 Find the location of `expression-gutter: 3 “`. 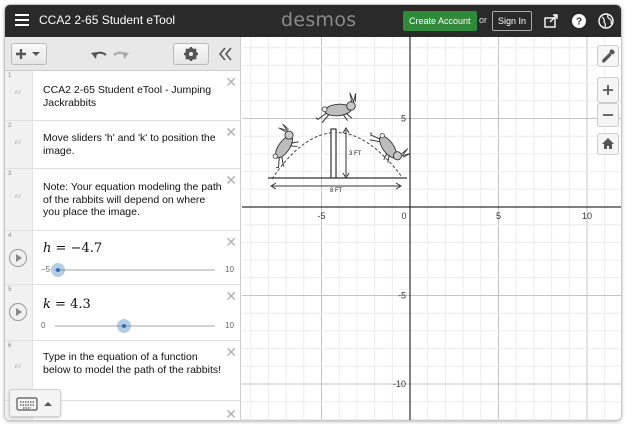

expression-gutter: 3 “ is located at coordinates (19, 199).